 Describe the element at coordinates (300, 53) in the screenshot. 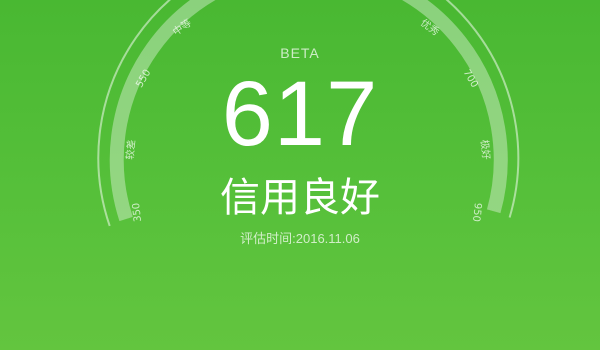

I see `beta-badge: BETA` at that location.